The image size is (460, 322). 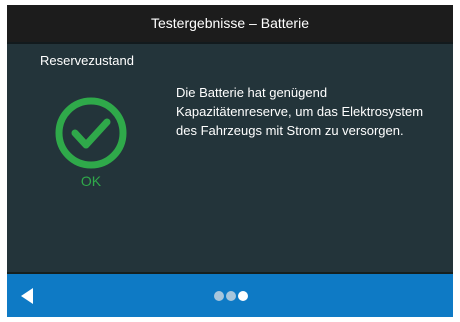 I want to click on page-title: Testergebnisse – Batterie, so click(x=230, y=23).